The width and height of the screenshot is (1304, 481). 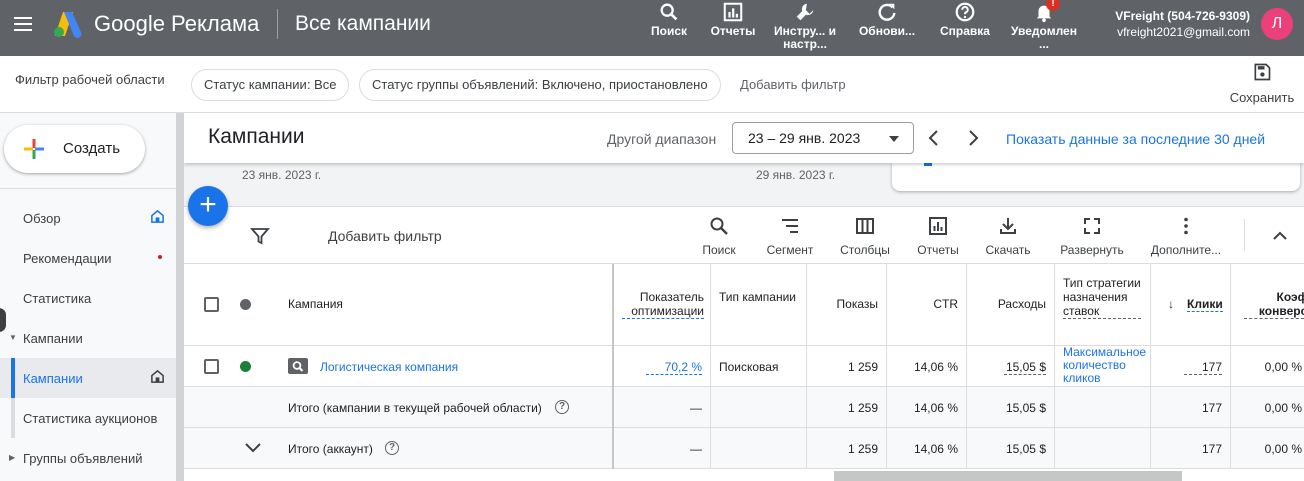 I want to click on header-campaign-type: Тип кампании, so click(x=759, y=297).